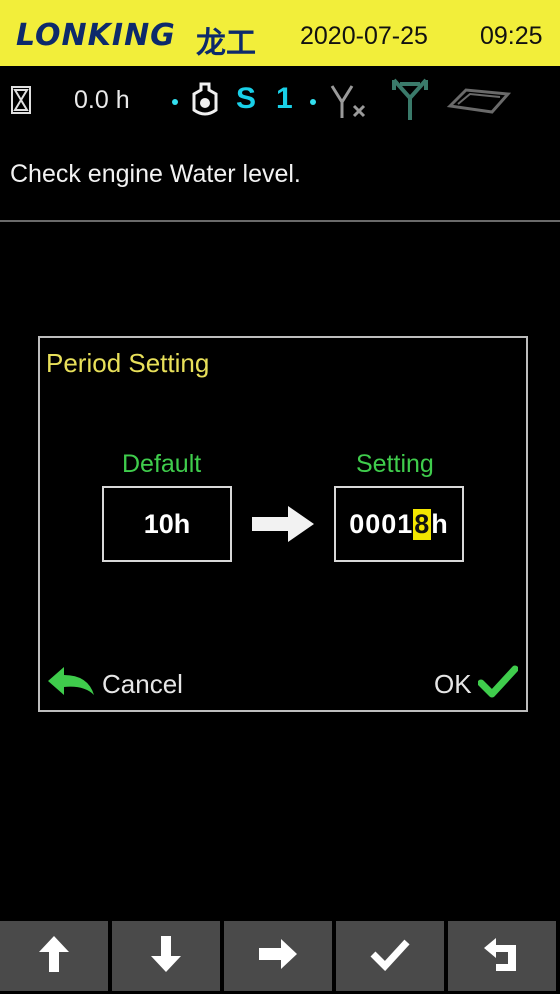 This screenshot has width=560, height=994. I want to click on gear-letter: S, so click(246, 98).